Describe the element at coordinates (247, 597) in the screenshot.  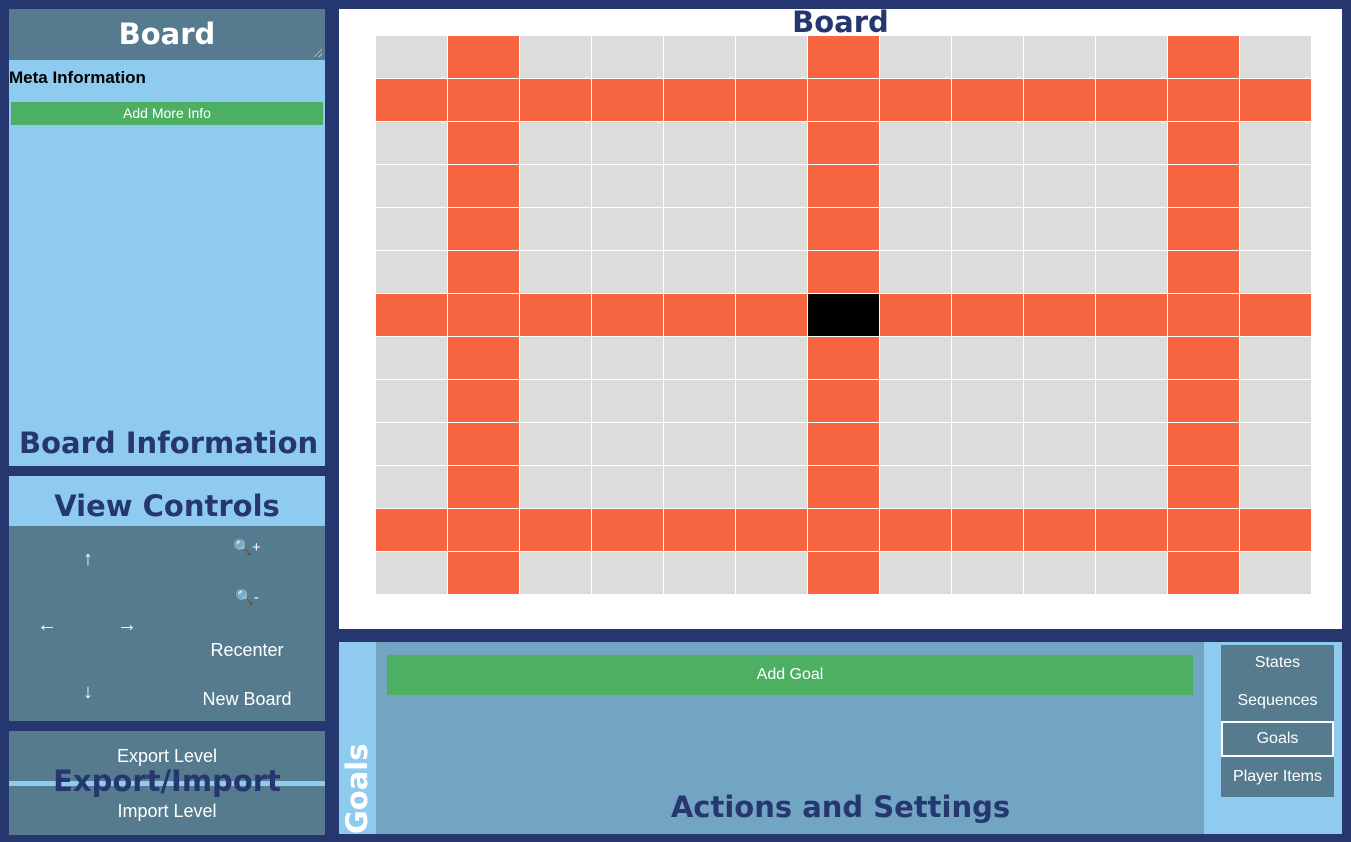
I see `zoom-out-button: 🔍-` at that location.